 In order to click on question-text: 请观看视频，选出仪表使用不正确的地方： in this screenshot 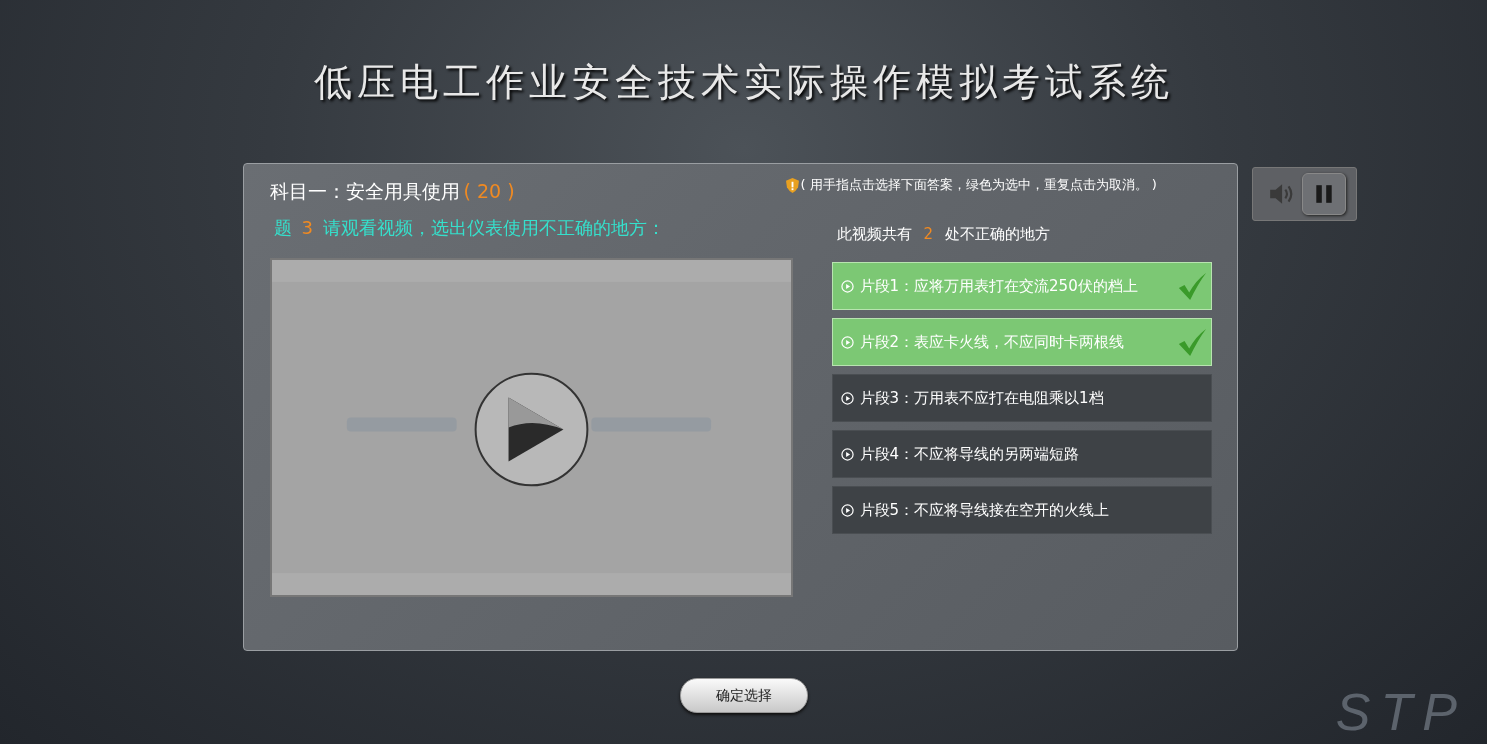, I will do `click(493, 228)`.